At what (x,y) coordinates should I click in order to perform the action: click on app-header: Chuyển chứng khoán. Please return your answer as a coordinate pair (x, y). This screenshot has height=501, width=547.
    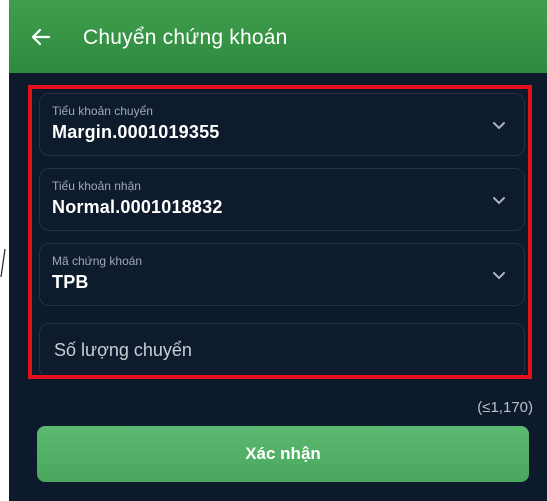
    Looking at the image, I should click on (278, 36).